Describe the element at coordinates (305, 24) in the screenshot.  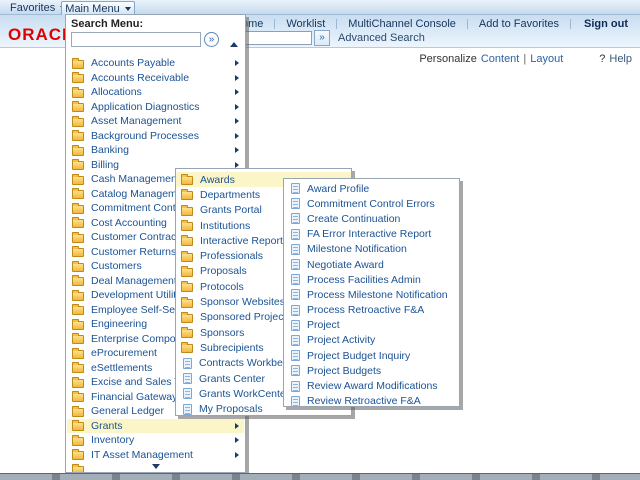
I see `nav-link-worklist: Worklist` at that location.